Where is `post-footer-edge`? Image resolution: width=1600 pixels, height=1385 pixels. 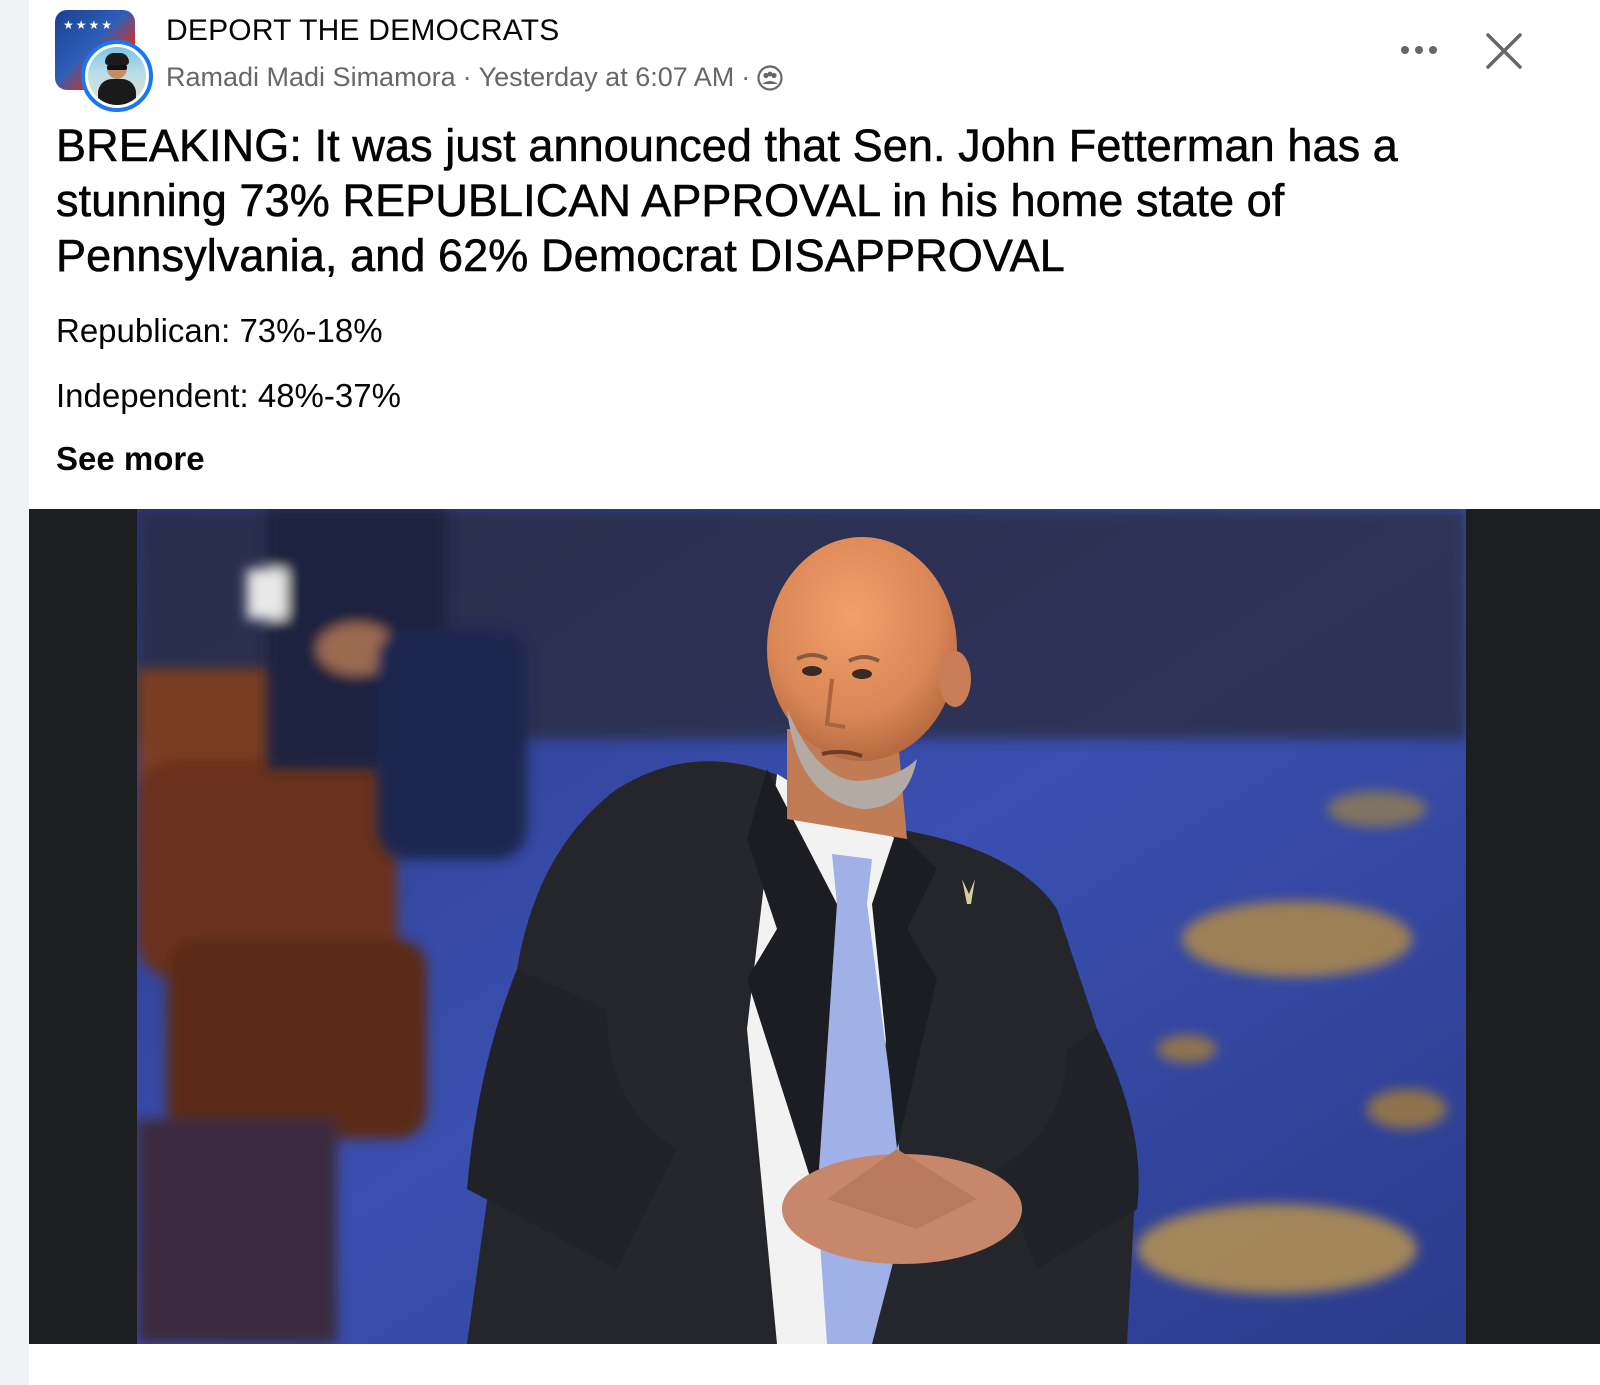 post-footer-edge is located at coordinates (814, 1364).